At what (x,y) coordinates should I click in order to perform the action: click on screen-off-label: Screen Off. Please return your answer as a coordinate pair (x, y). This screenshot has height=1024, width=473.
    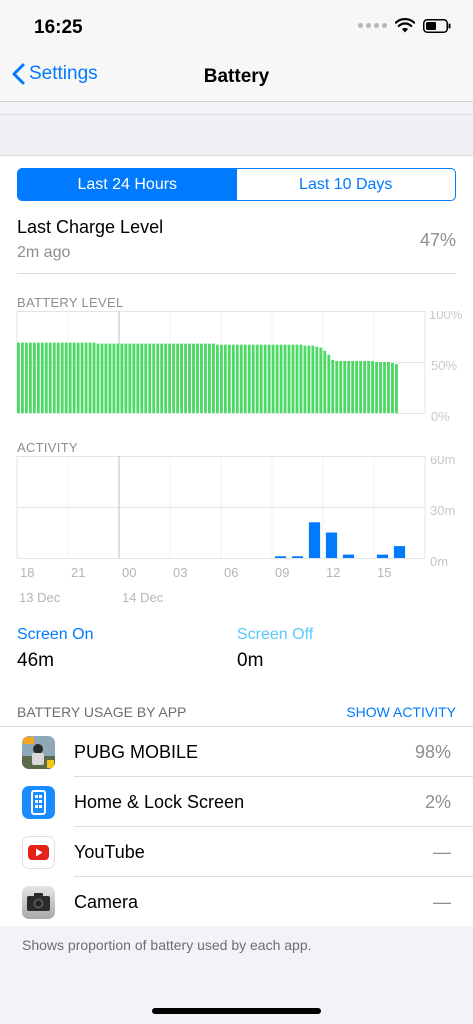
    Looking at the image, I should click on (275, 634).